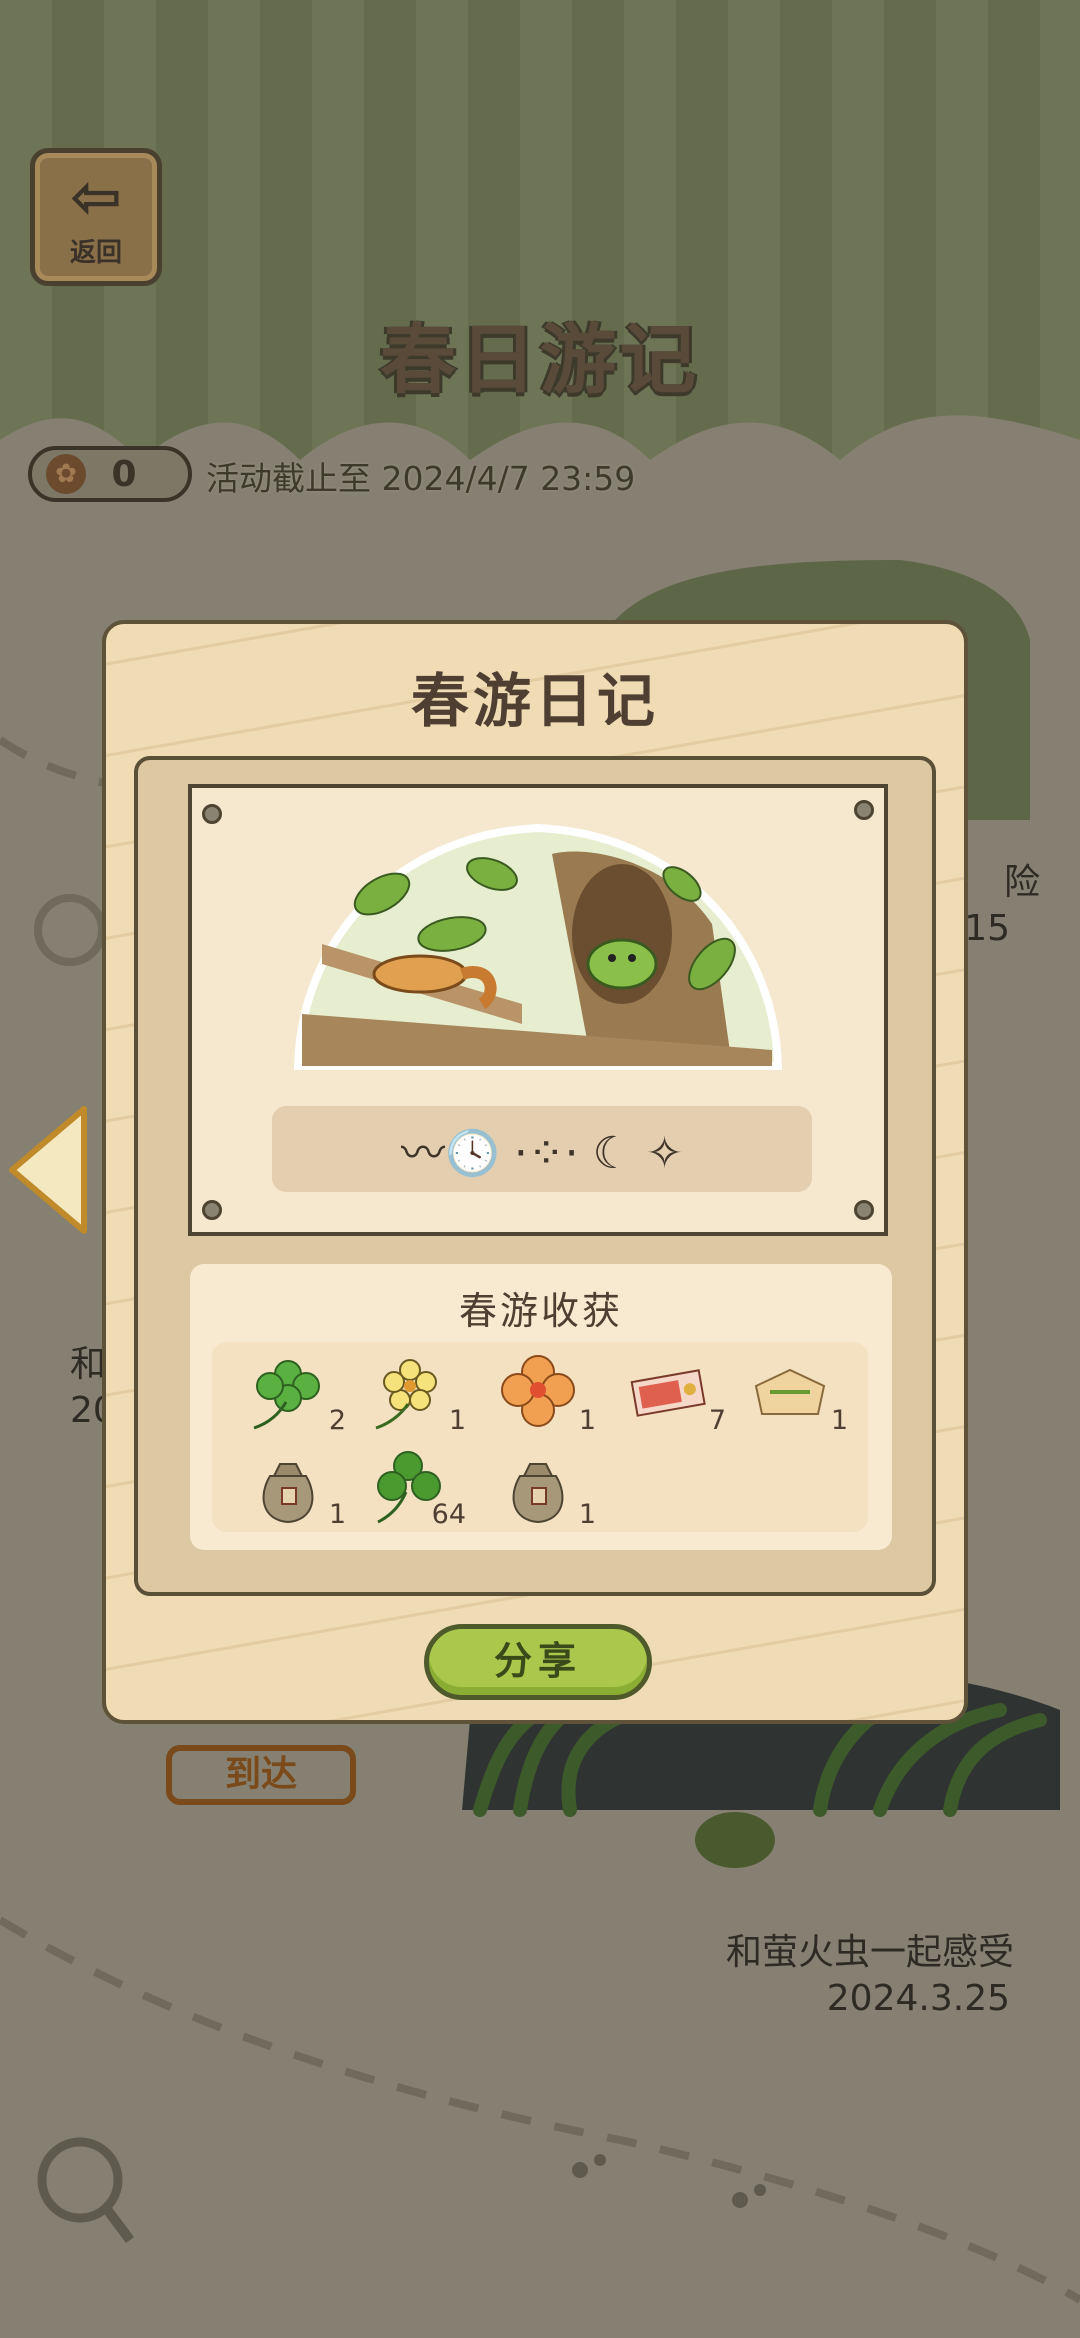  I want to click on previous-page-arrow, so click(46, 1170).